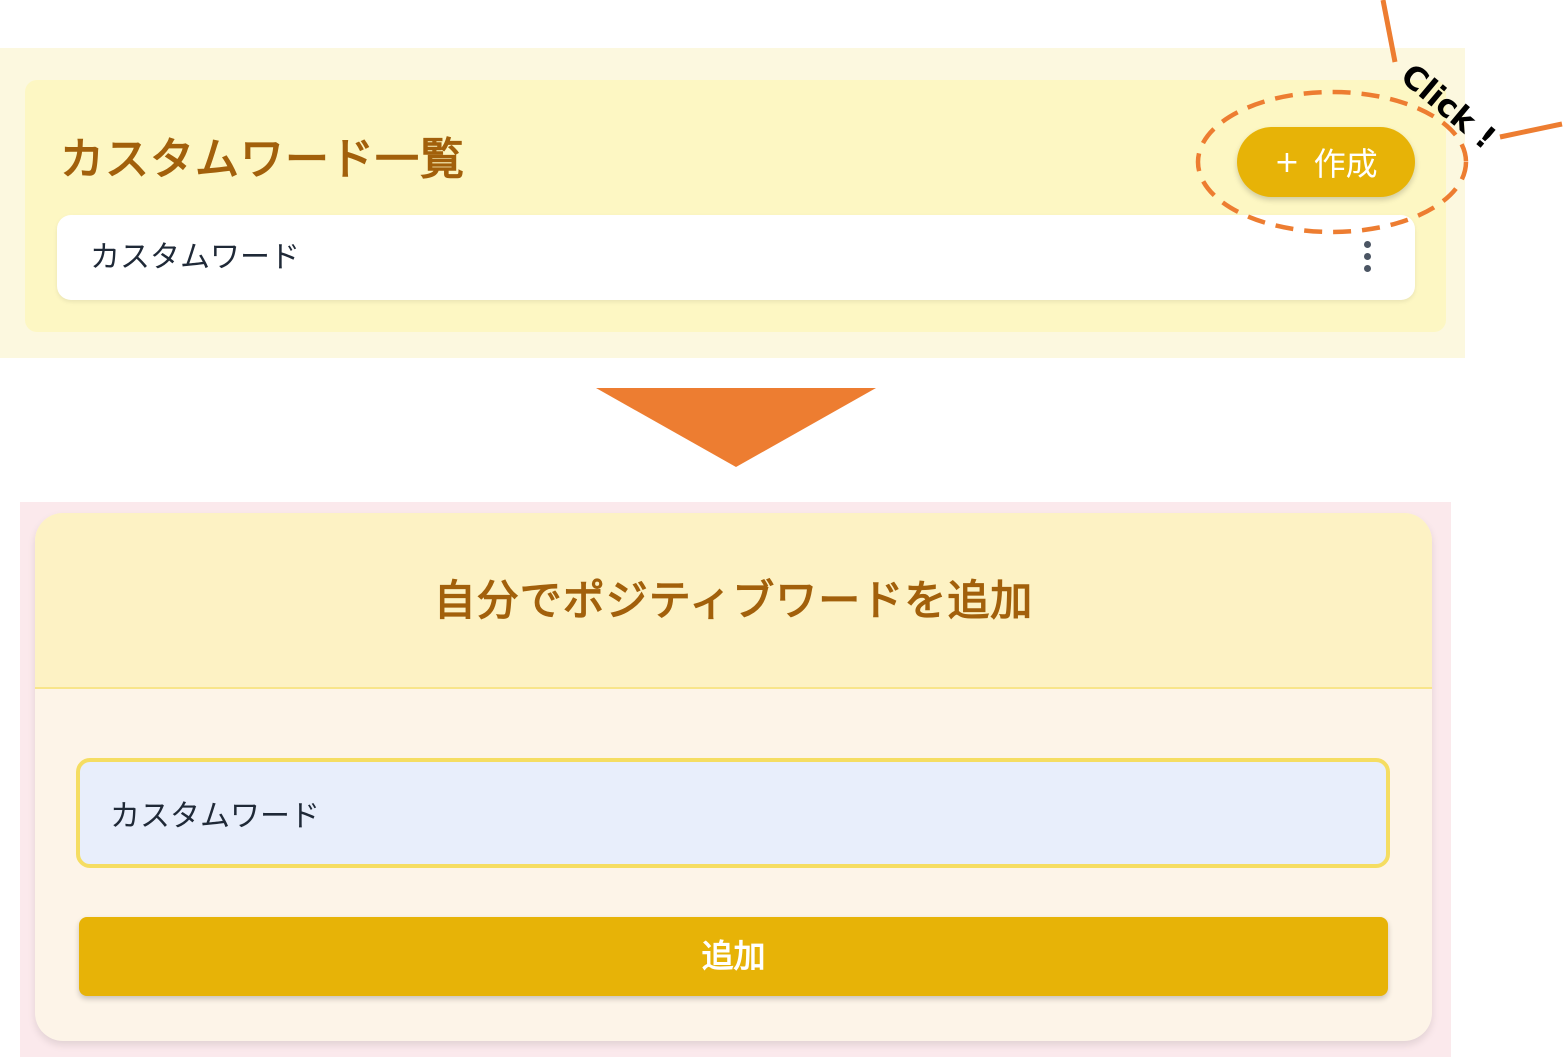 The height and width of the screenshot is (1057, 1565). I want to click on list-item: カスタムワード, so click(736, 257).